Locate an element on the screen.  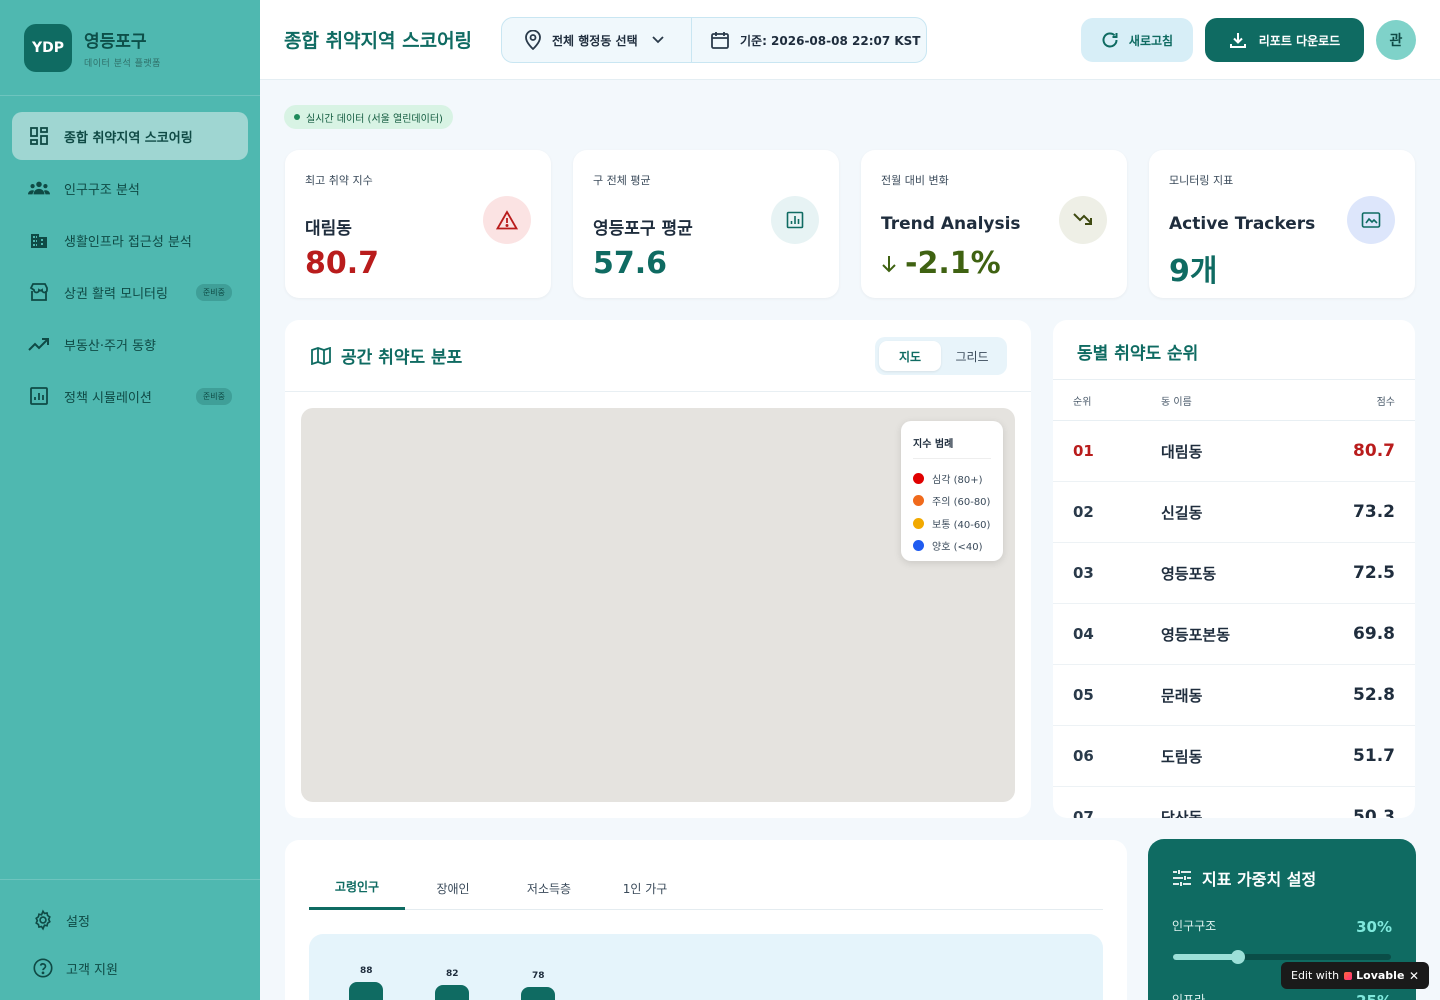
weight-label-infrastructure: 인프라 is located at coordinates (1189, 996).